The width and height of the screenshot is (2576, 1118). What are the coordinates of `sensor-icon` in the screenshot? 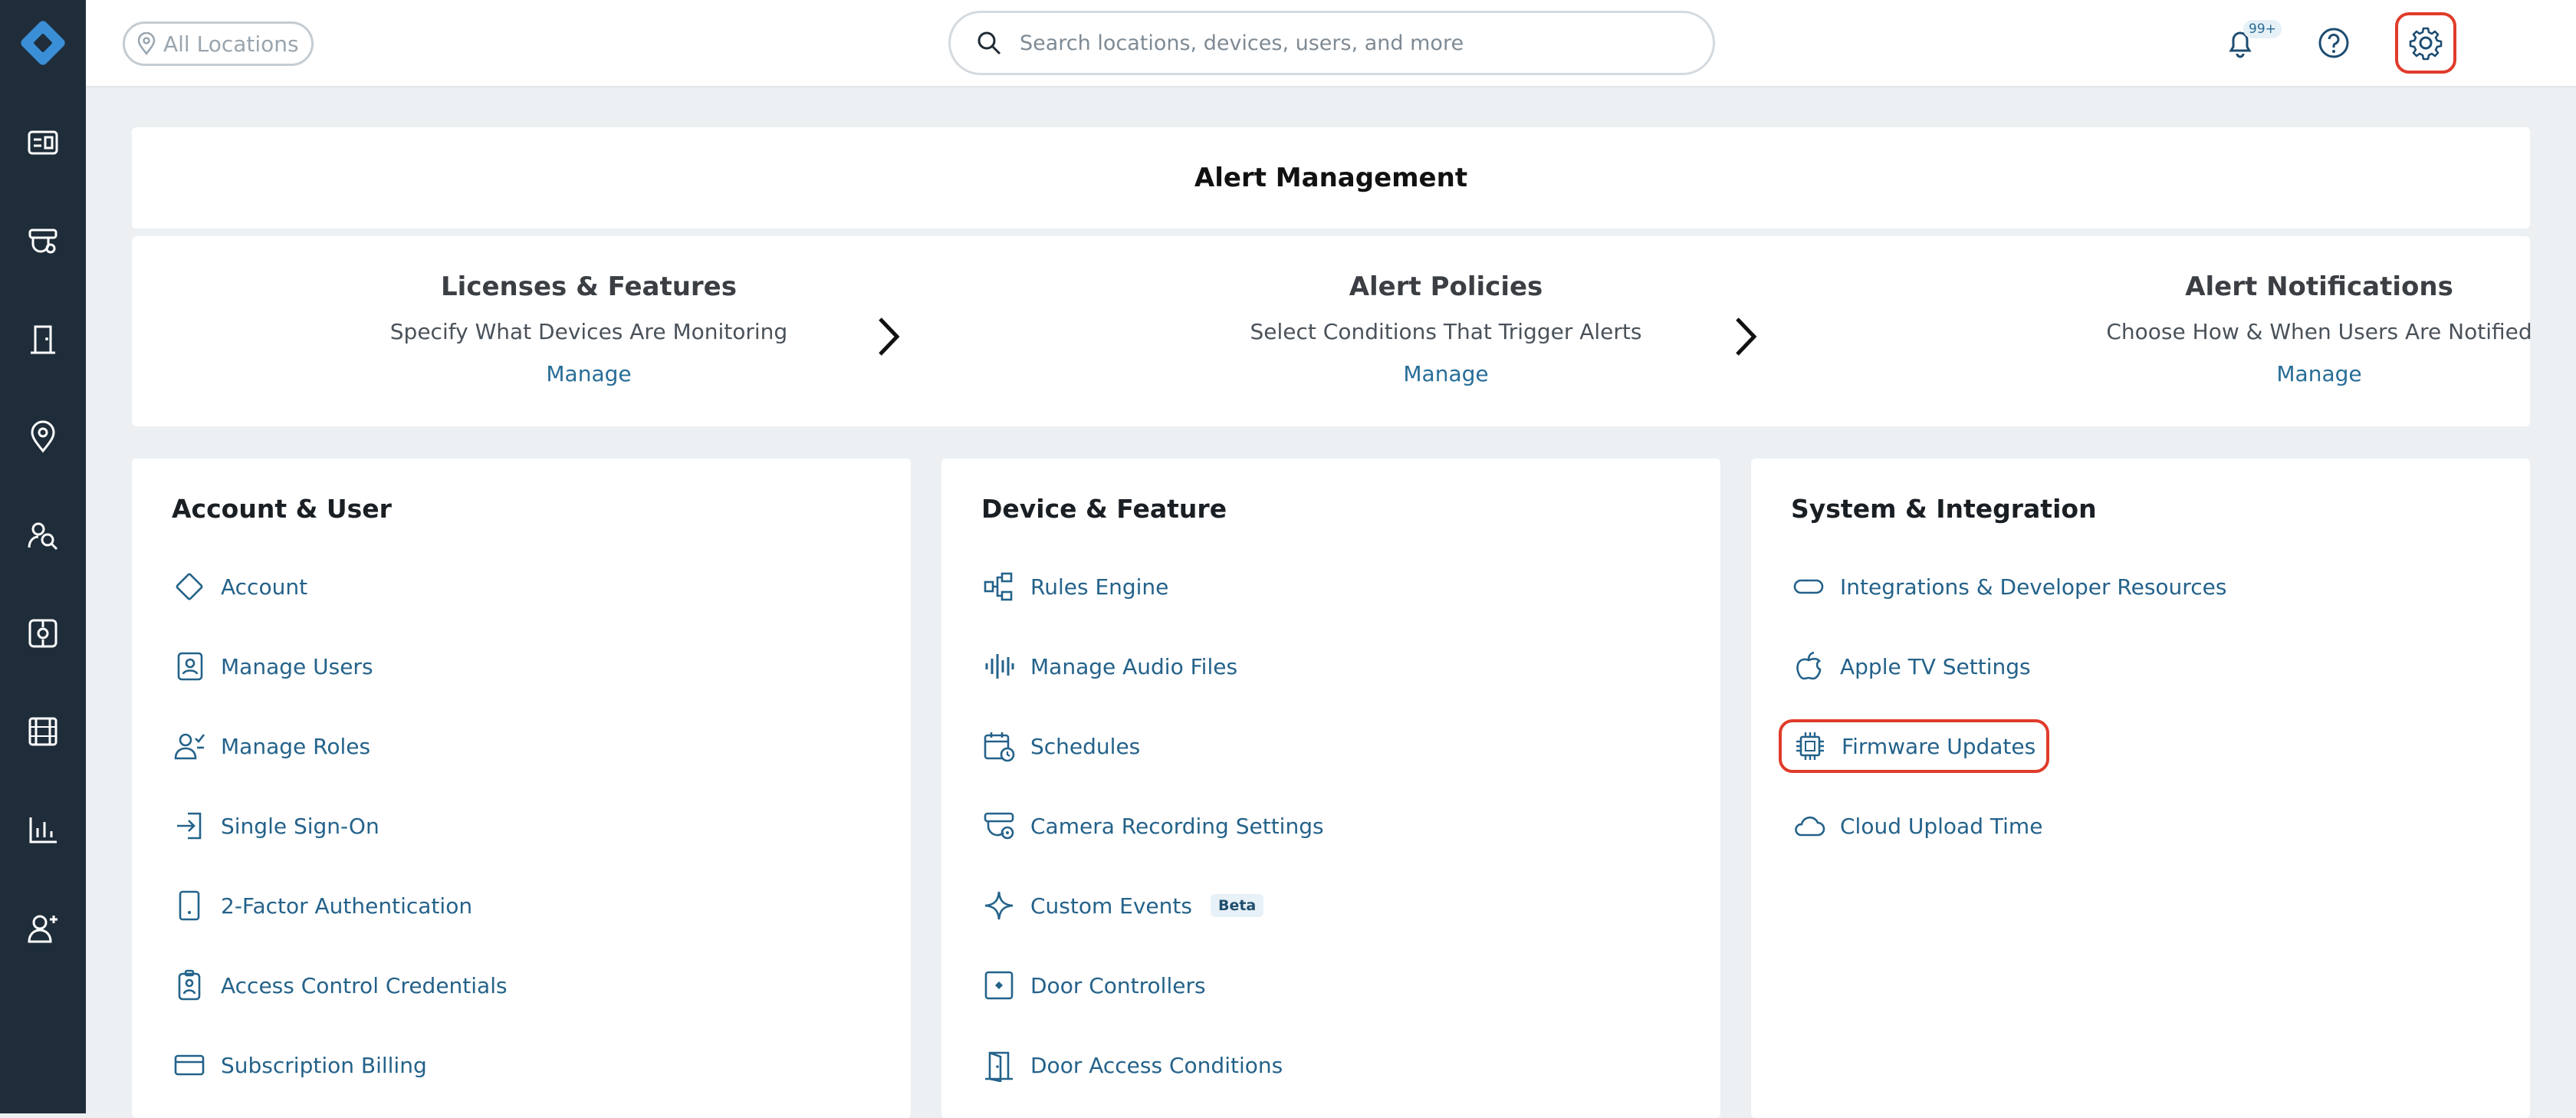 It's located at (43, 633).